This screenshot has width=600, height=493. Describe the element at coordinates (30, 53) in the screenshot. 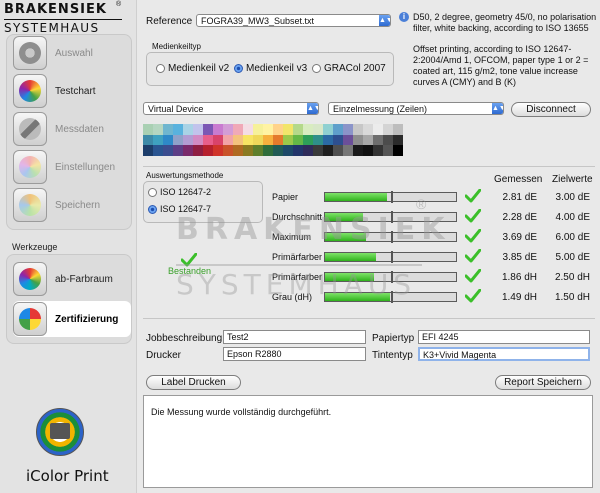

I see `globe-icon` at that location.